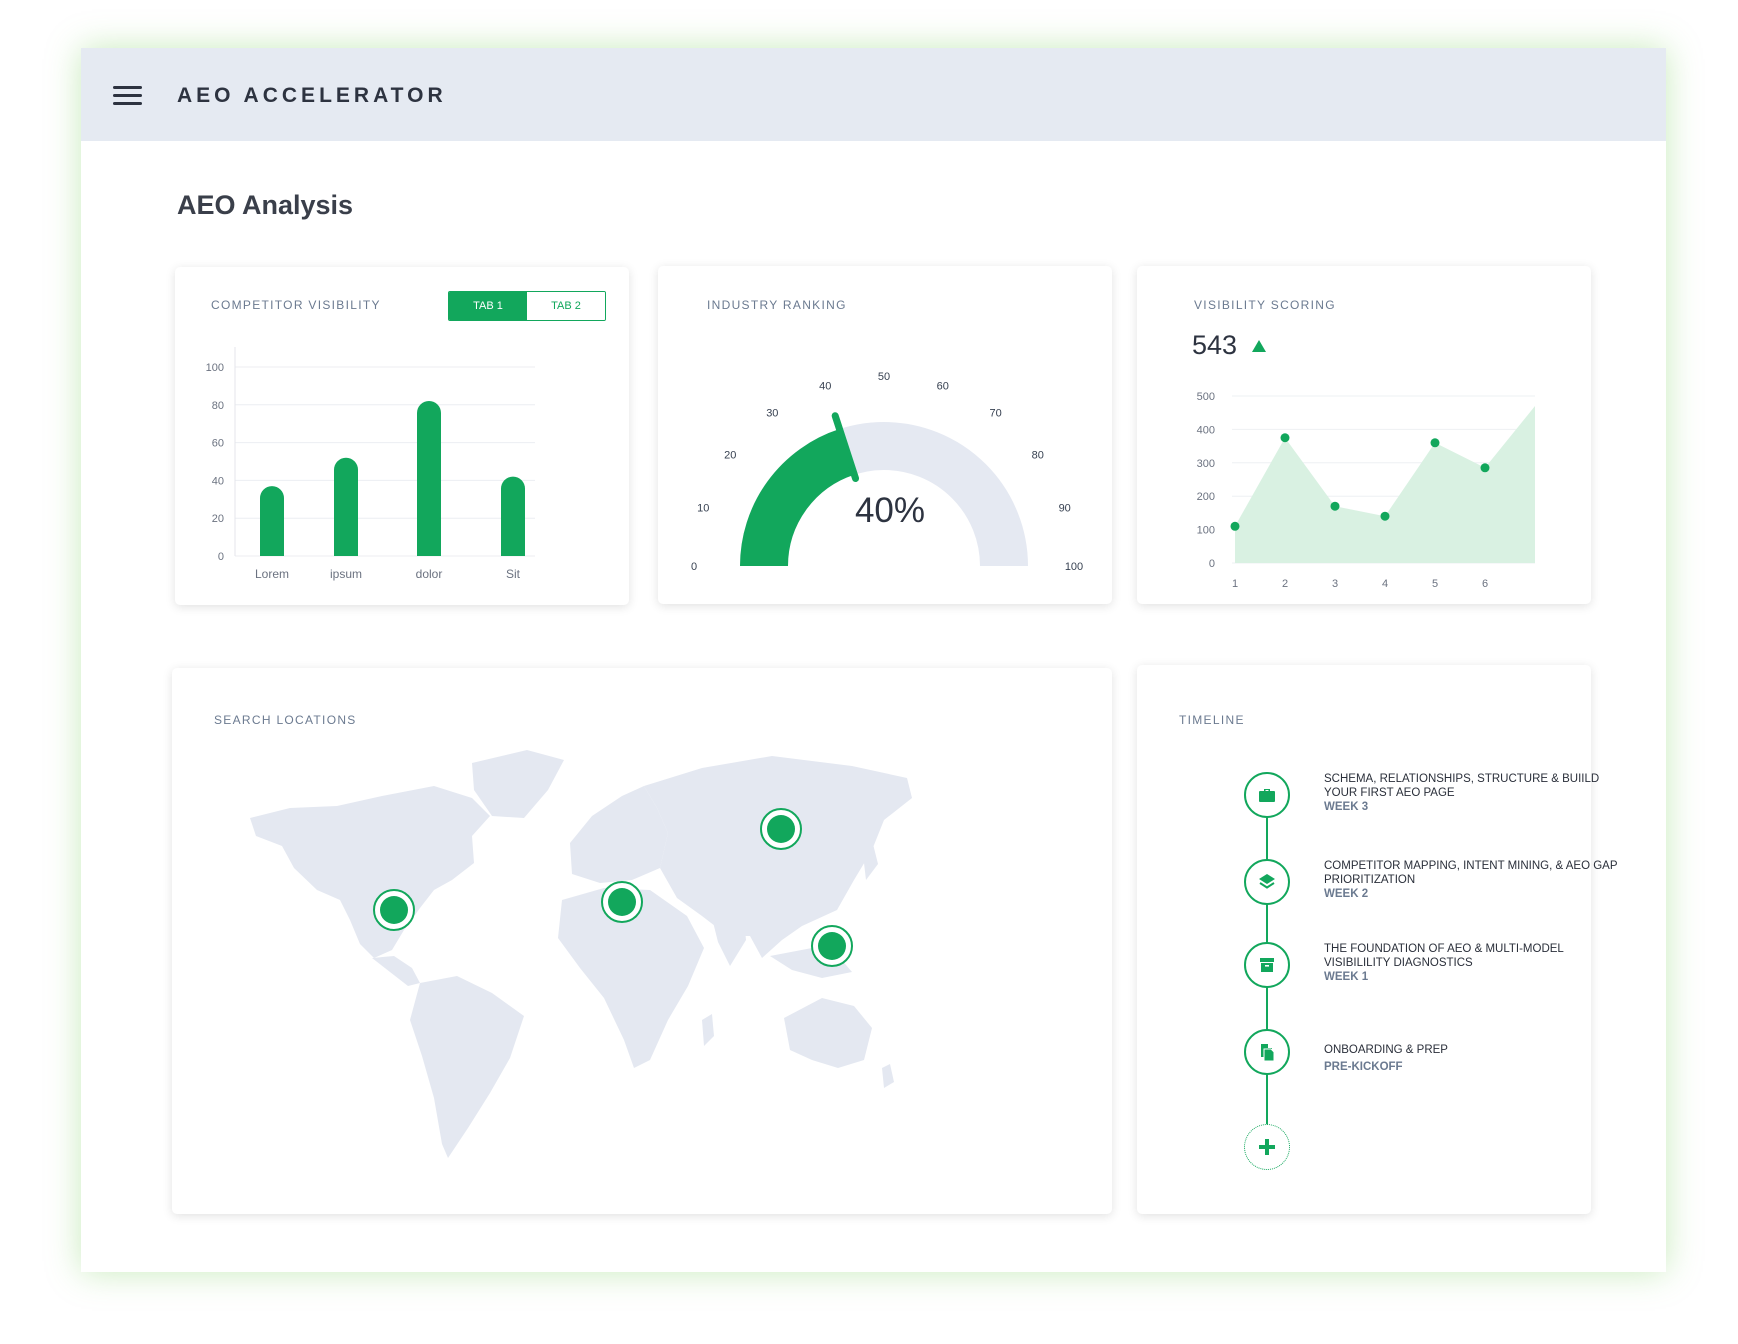 The image size is (1738, 1344). What do you see at coordinates (1366, 490) in the screenshot?
I see `area-chart: 0 100 200 300 400 500 1 2 3 4 5 6` at bounding box center [1366, 490].